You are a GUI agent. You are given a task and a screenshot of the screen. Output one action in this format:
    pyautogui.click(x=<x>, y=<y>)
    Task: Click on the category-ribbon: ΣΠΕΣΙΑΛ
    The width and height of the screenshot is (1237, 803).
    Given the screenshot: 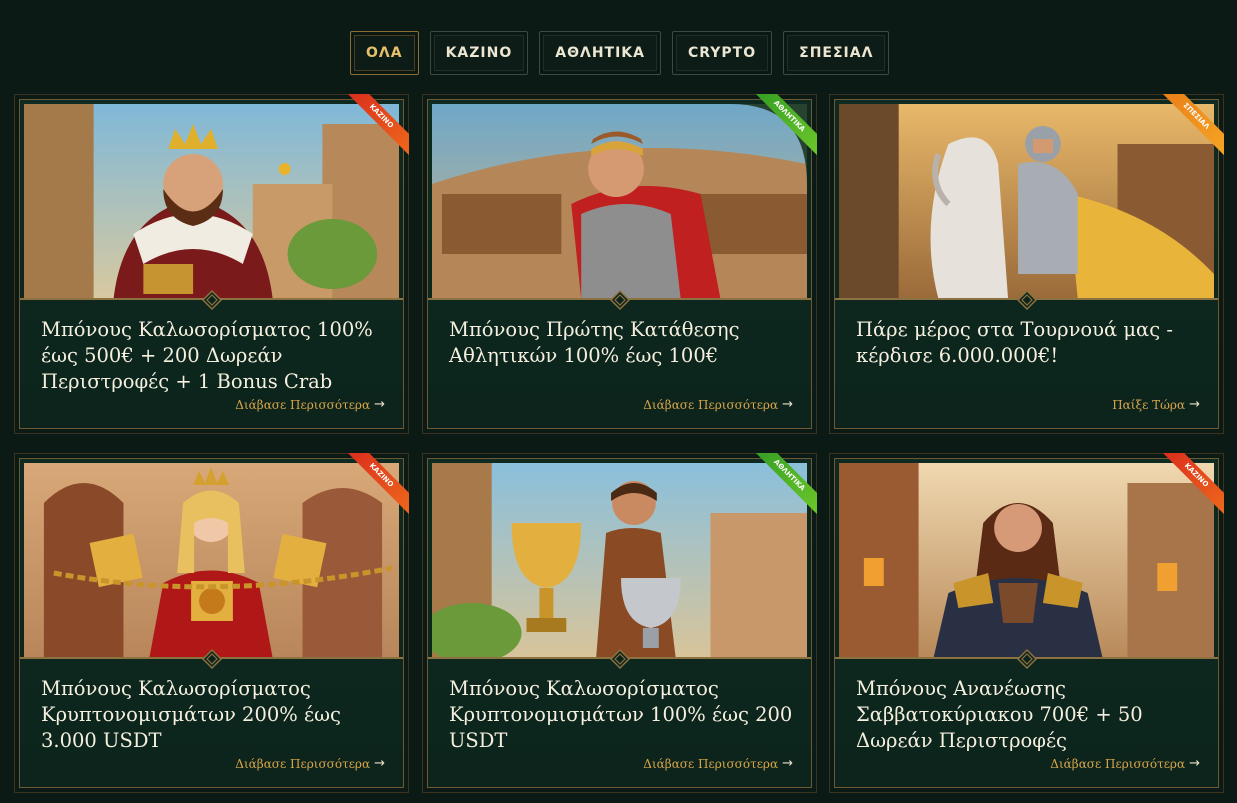 What is the action you would take?
    pyautogui.click(x=1190, y=128)
    